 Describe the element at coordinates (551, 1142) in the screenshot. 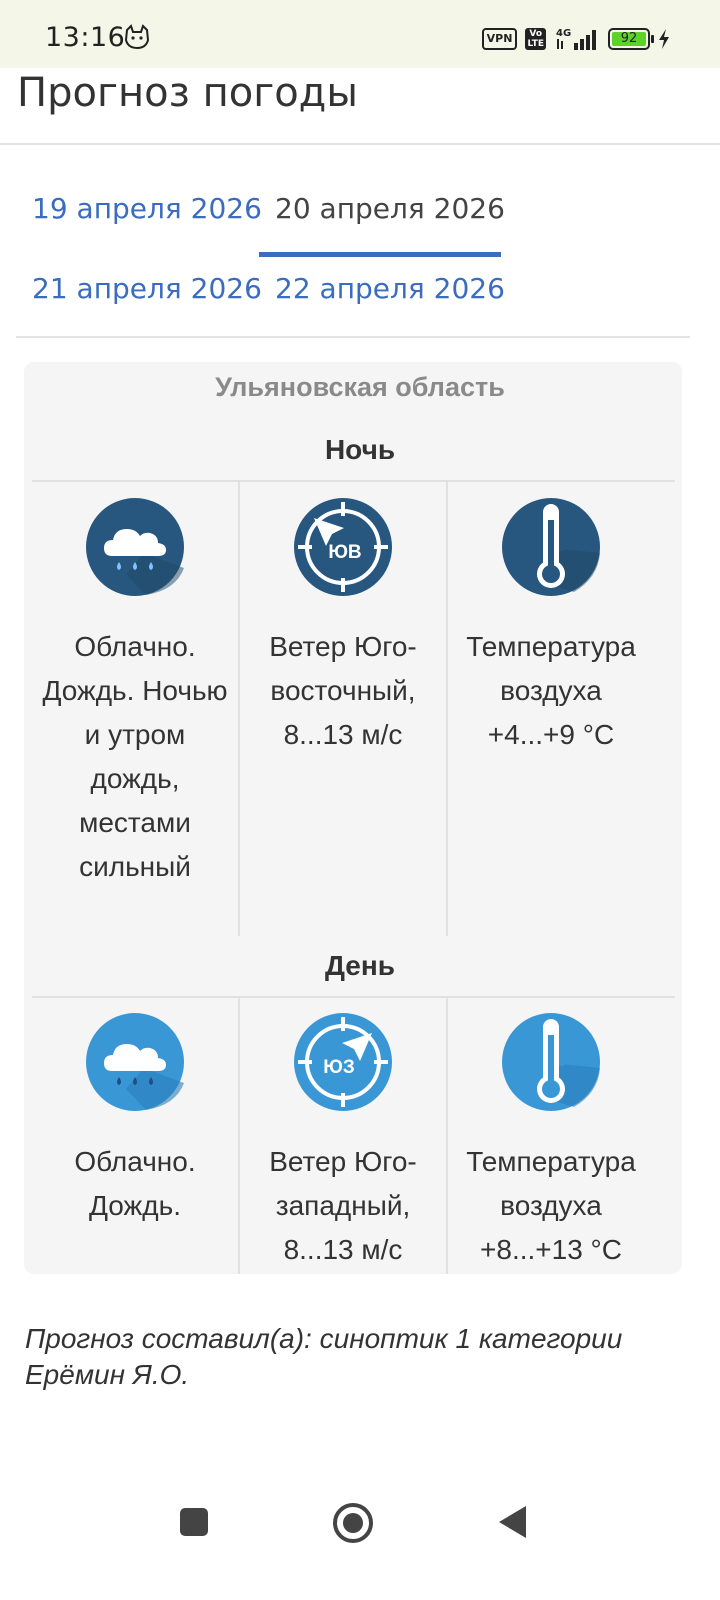

I see `day-temp-cell: Температура воздуха +8...+13 °C` at that location.